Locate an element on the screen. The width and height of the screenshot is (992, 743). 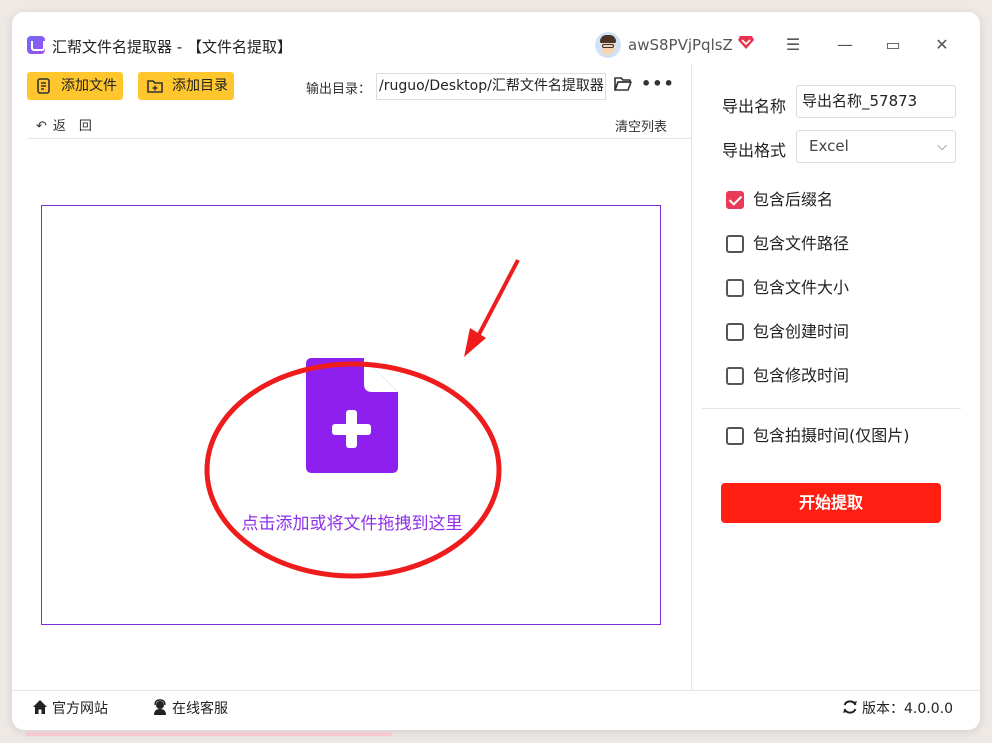
more-options-icon: ••• is located at coordinates (658, 83).